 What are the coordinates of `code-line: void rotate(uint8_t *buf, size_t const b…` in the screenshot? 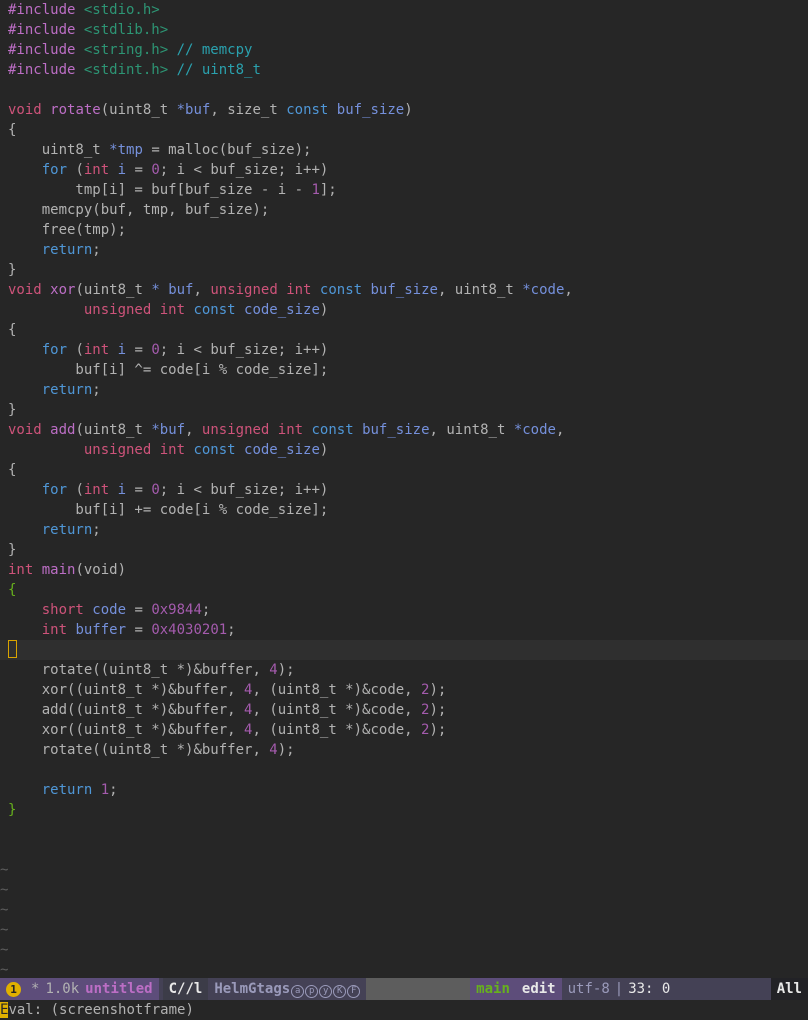 It's located at (404, 110).